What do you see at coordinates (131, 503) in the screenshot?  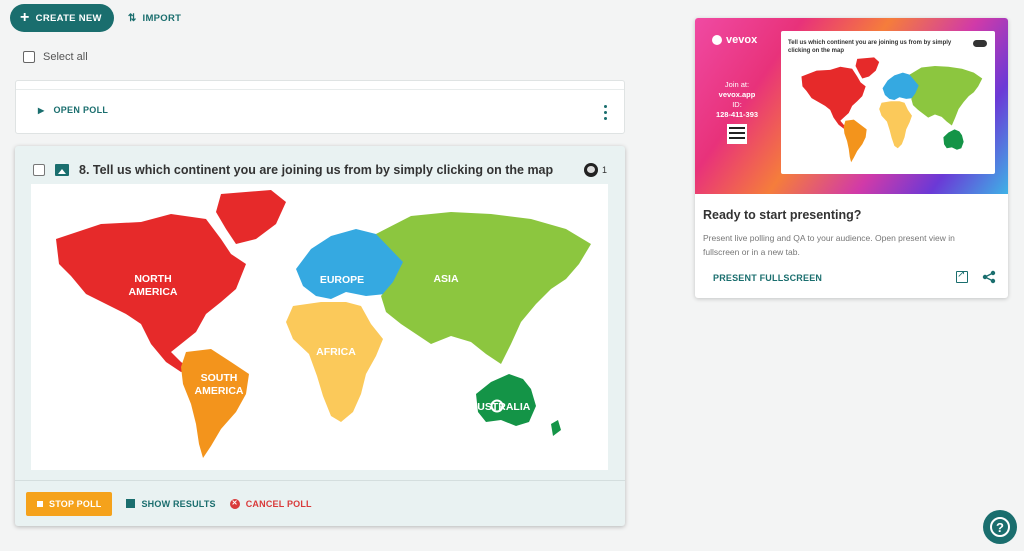 I see `bar-chart-icon` at bounding box center [131, 503].